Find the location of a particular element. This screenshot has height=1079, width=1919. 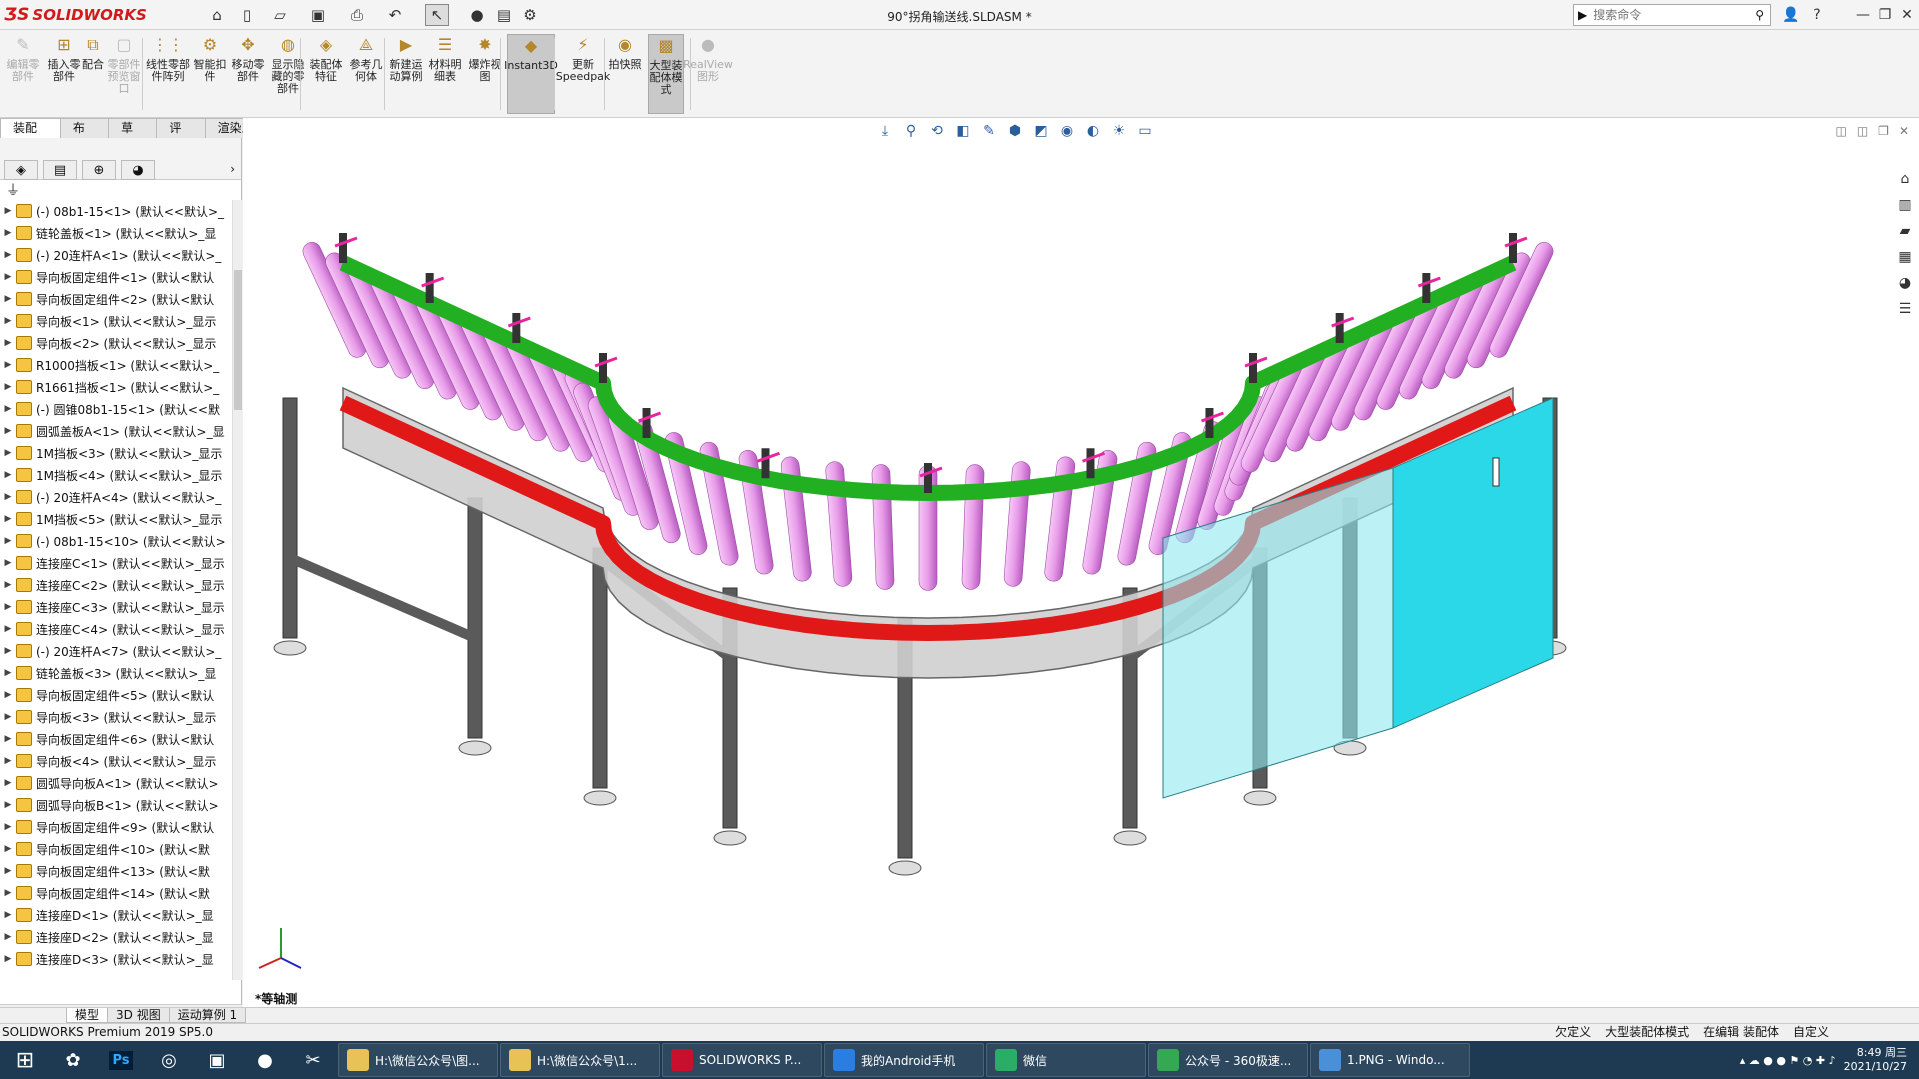

bottom-tab-1: 3D 视图 is located at coordinates (138, 1015).